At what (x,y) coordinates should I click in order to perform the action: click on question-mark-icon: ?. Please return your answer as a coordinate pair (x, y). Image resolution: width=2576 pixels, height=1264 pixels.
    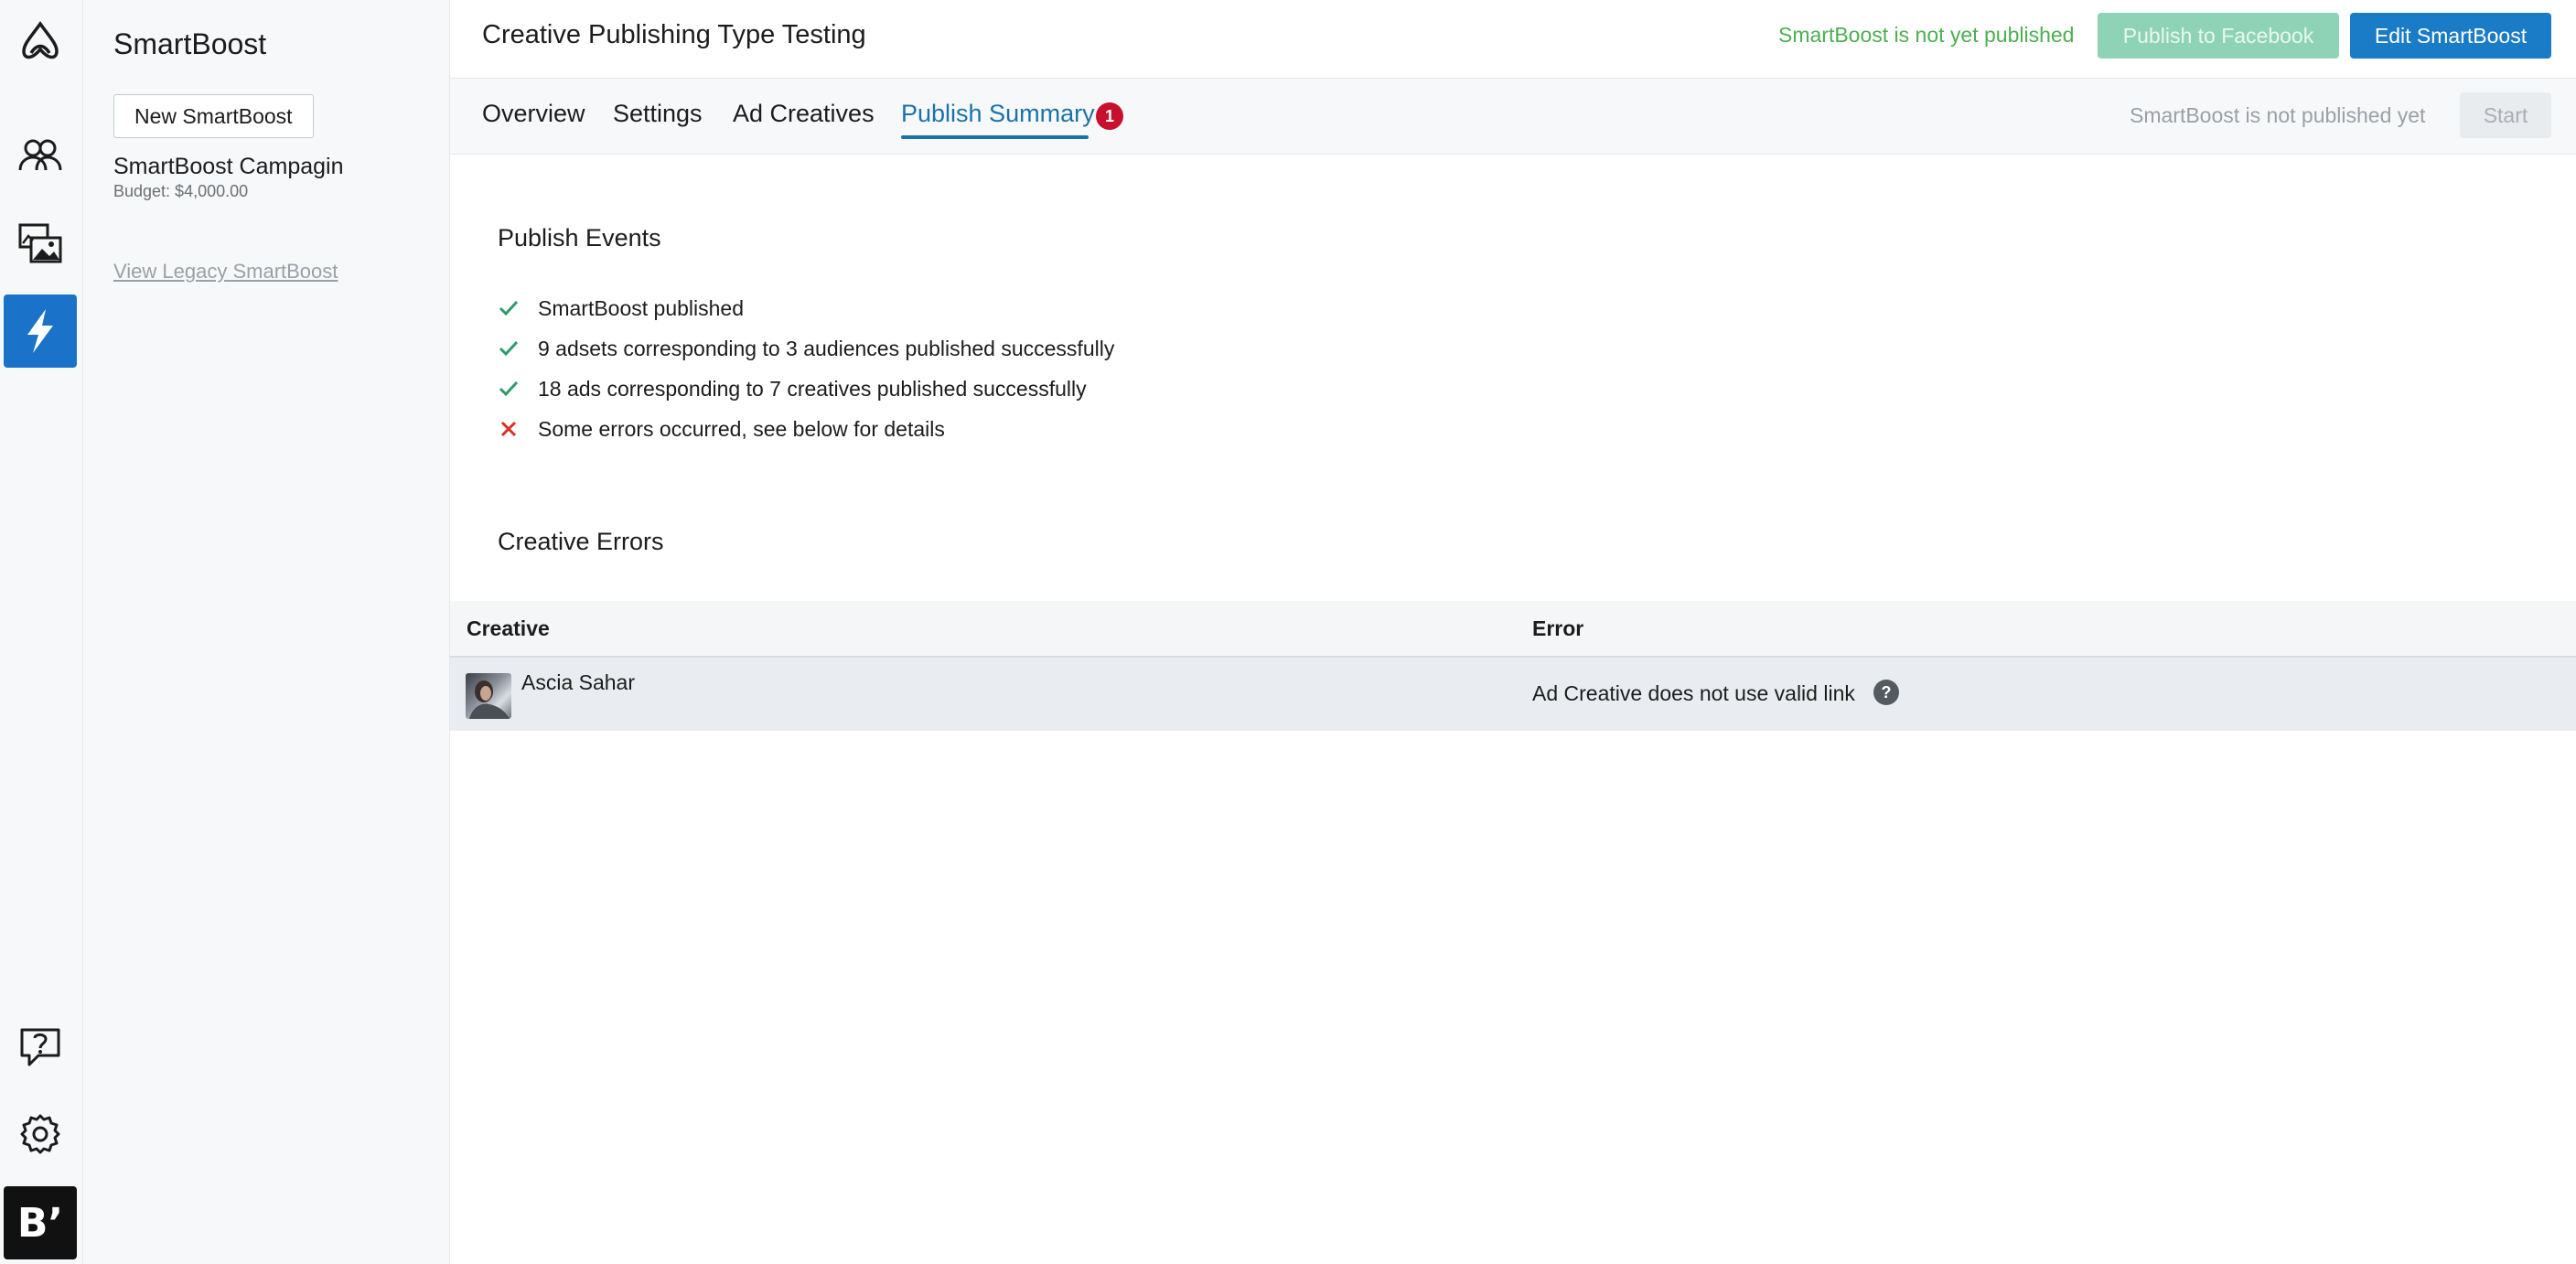
    Looking at the image, I should click on (1886, 693).